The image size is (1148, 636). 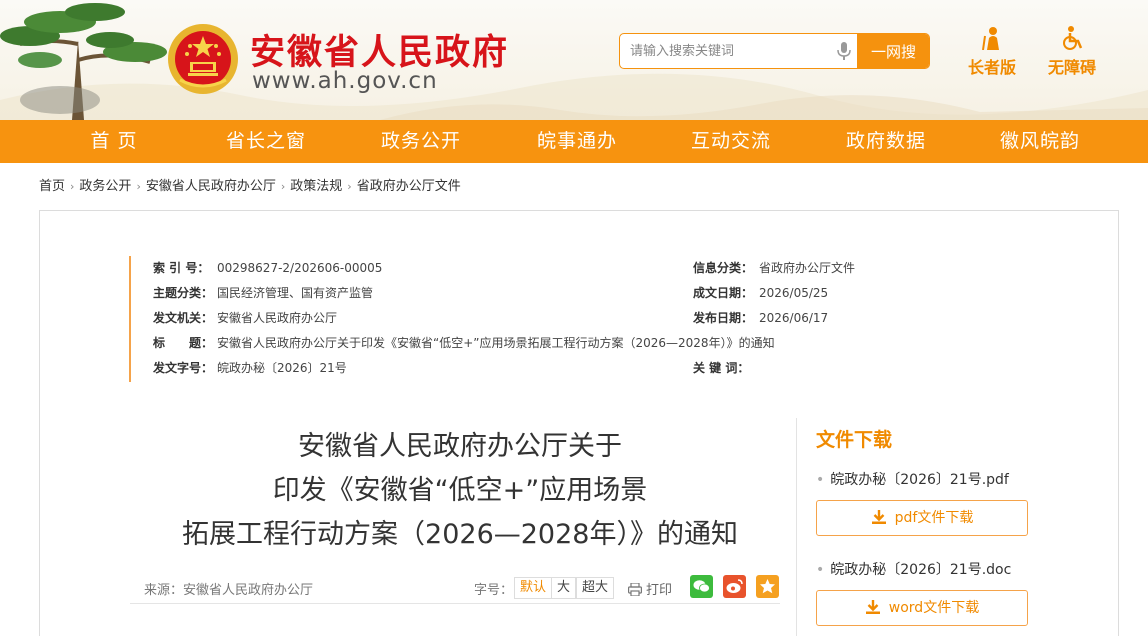 I want to click on meta-theme-row: 主题分类： 国民经济管理、国有资产监管, so click(x=263, y=293).